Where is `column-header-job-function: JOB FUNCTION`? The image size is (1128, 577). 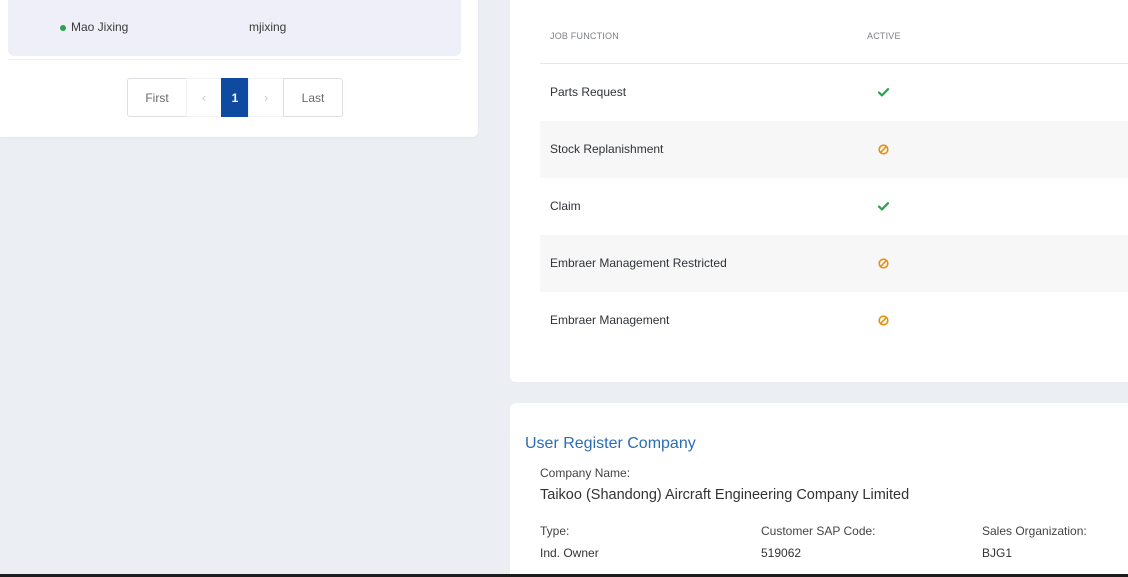 column-header-job-function: JOB FUNCTION is located at coordinates (584, 36).